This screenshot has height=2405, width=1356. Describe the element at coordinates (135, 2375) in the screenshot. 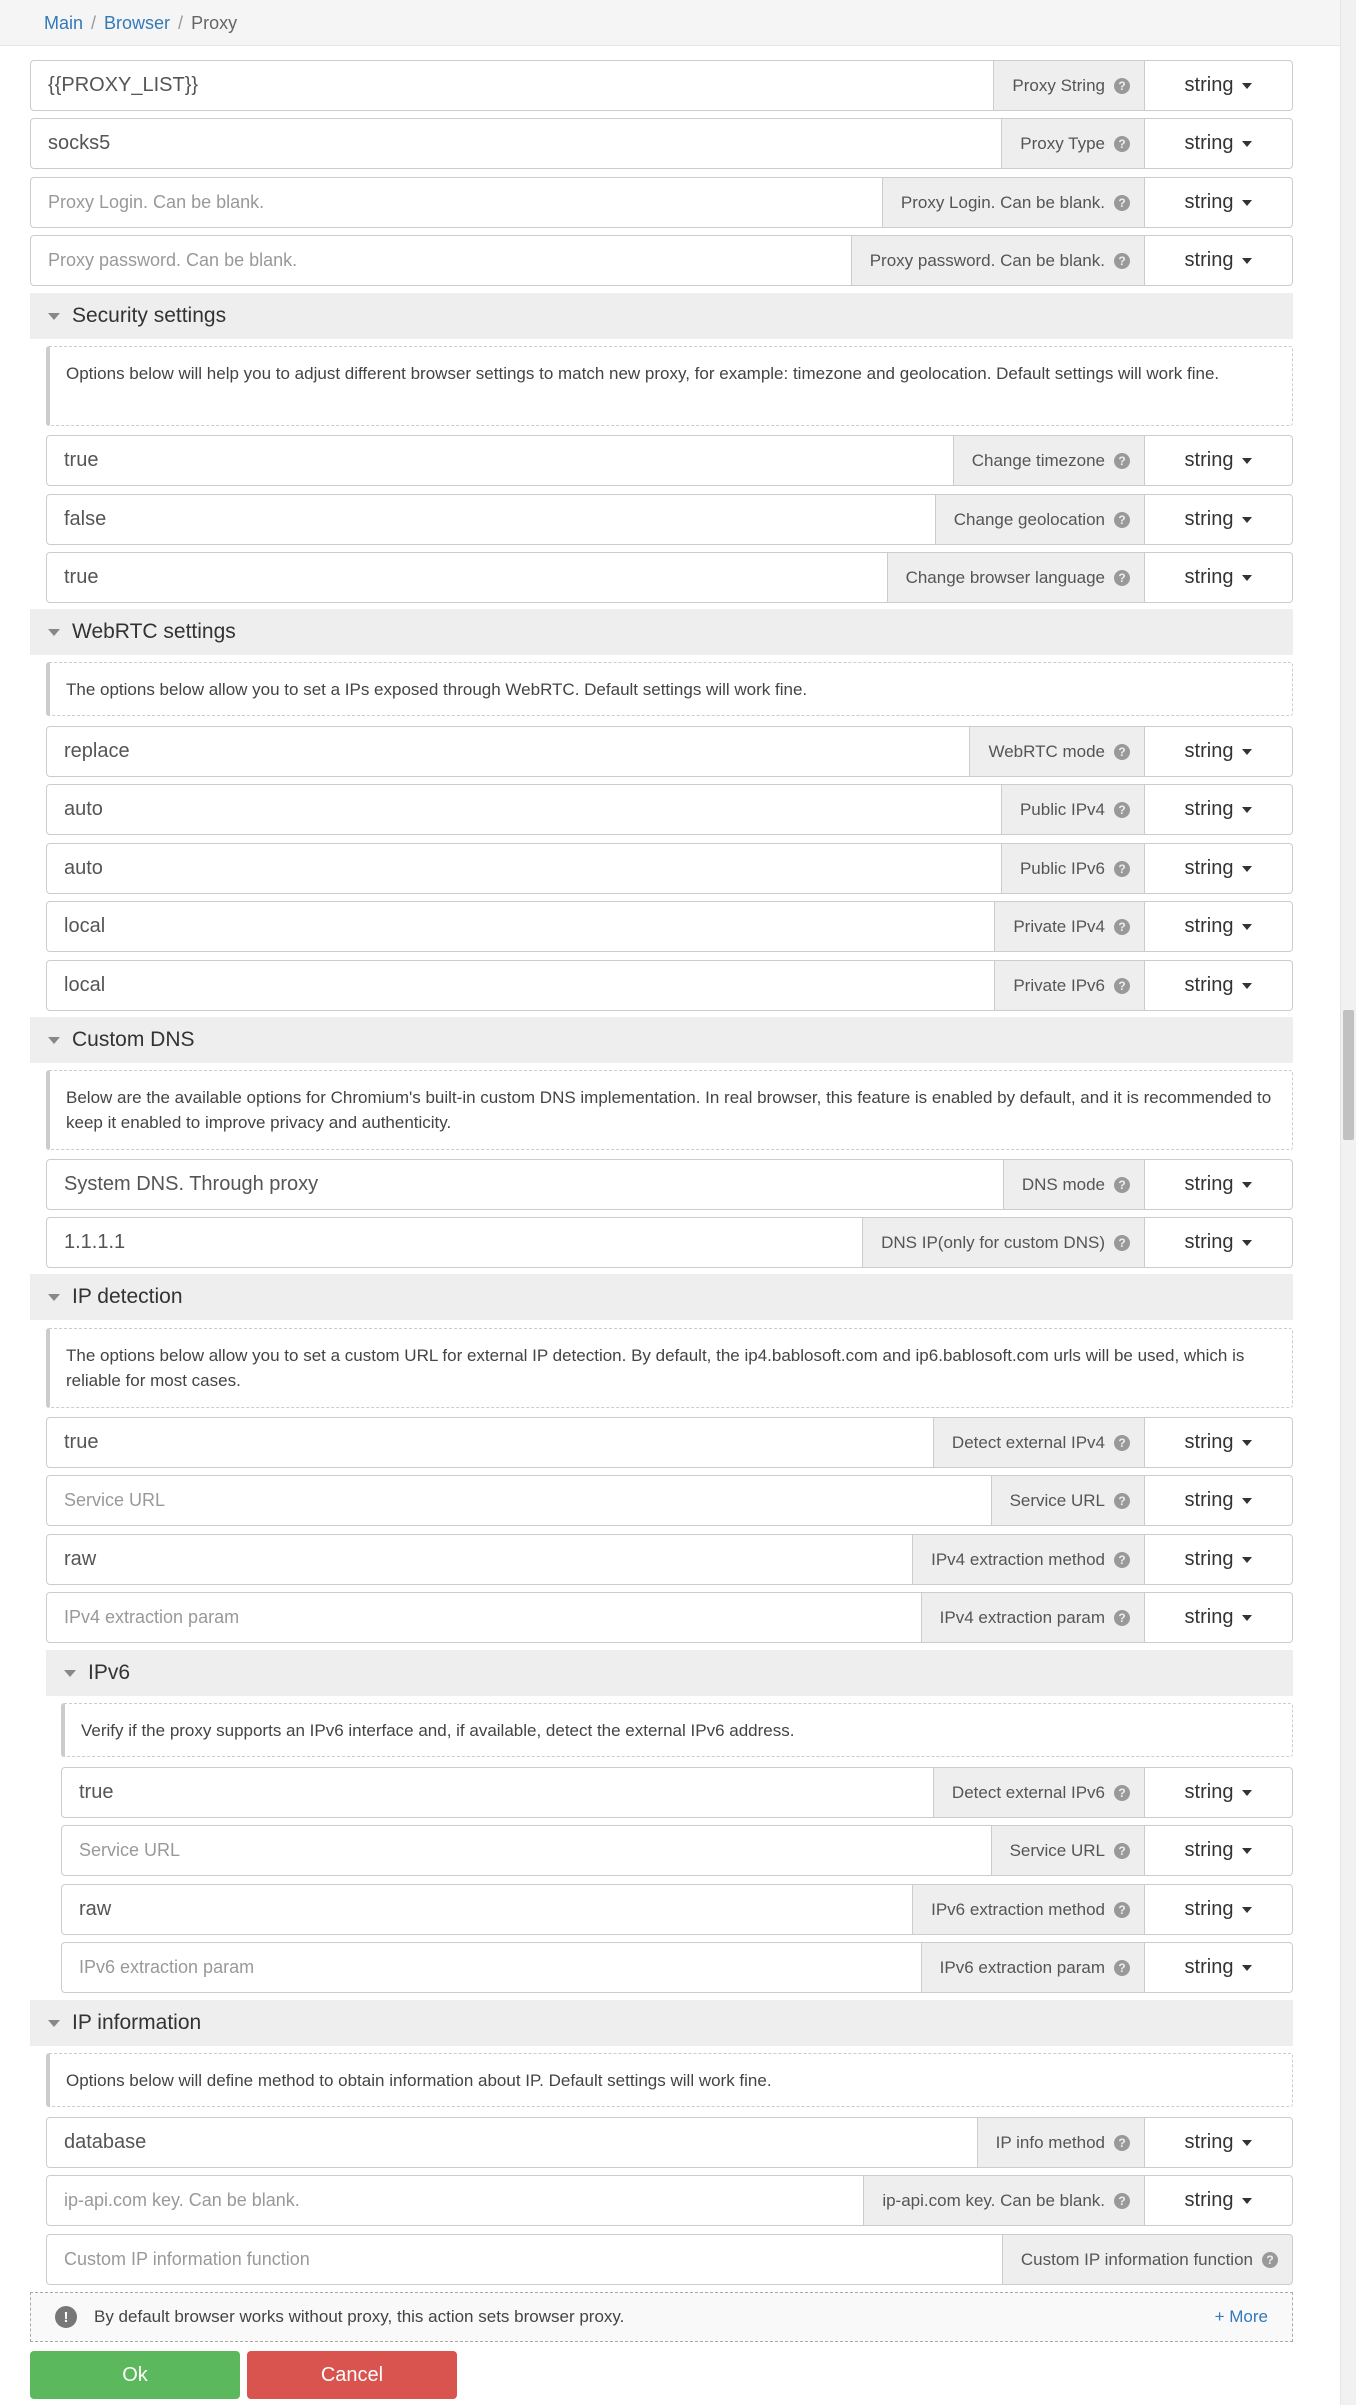

I see `ok-button: Ok` at that location.